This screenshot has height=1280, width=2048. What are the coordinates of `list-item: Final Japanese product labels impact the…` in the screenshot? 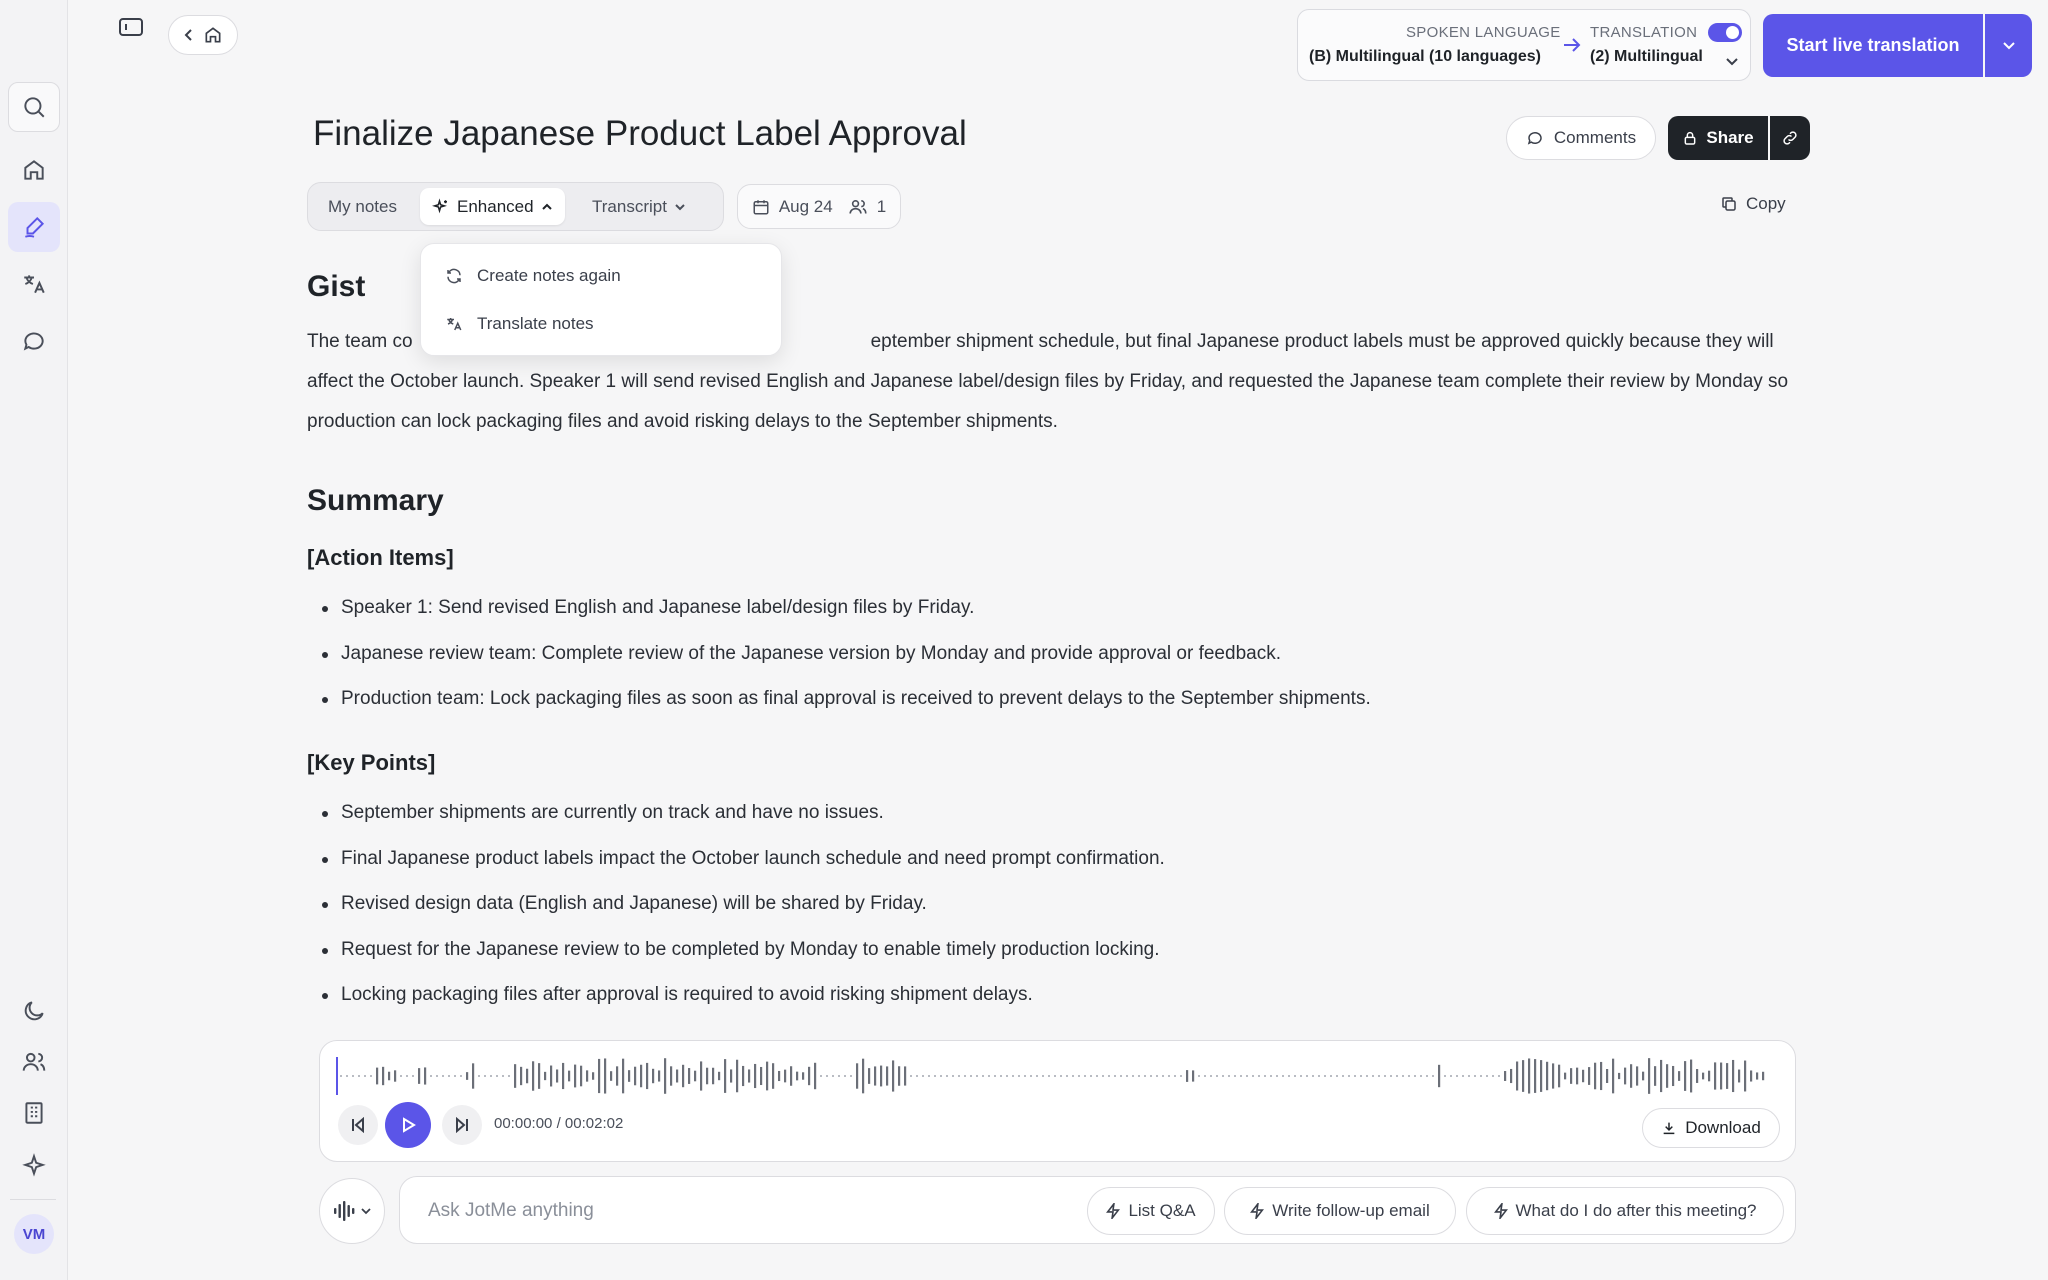 It's located at (1052, 864).